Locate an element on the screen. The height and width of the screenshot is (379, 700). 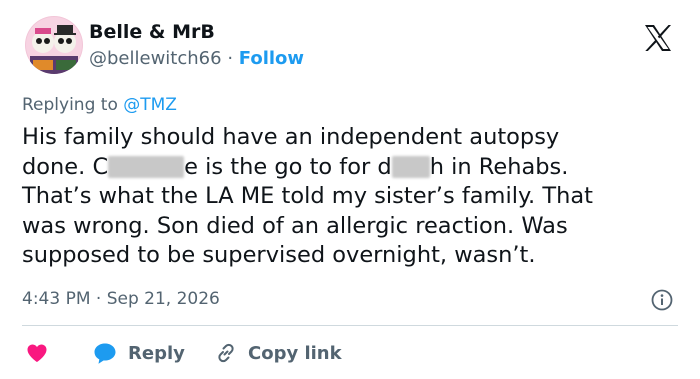
tweet-text-segment: done. C is located at coordinates (65, 166).